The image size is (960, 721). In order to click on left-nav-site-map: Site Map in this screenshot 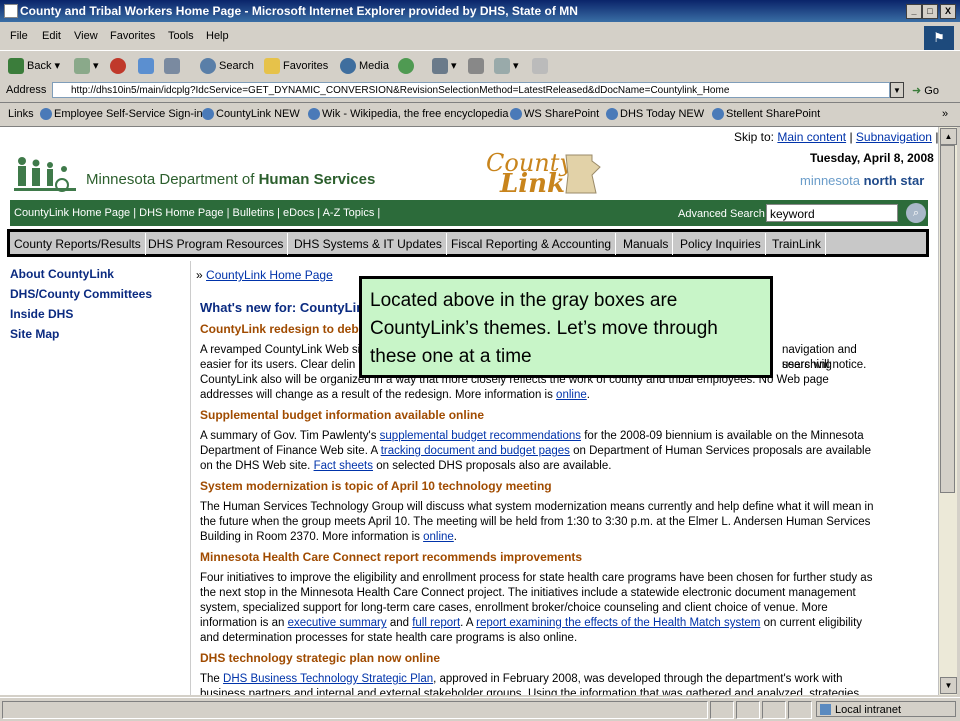, I will do `click(81, 334)`.